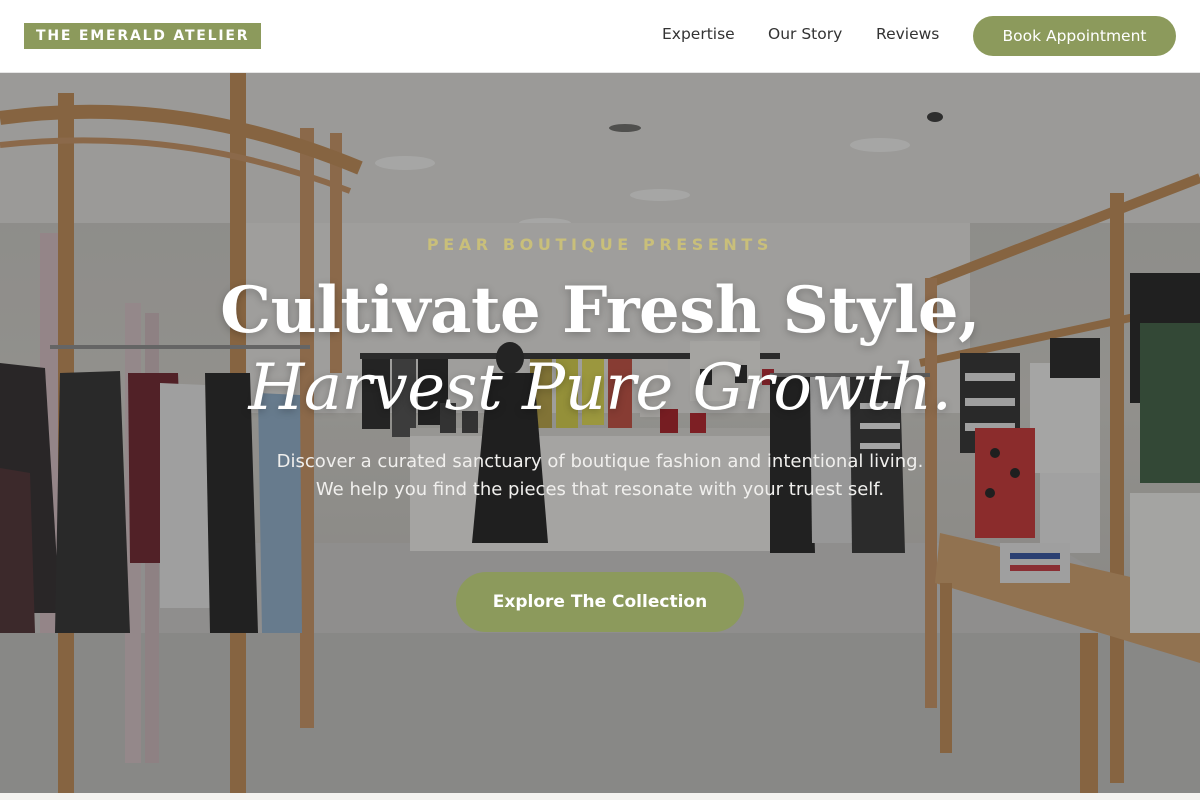  I want to click on brand-logo: THE EMERALD ATELIER, so click(143, 36).